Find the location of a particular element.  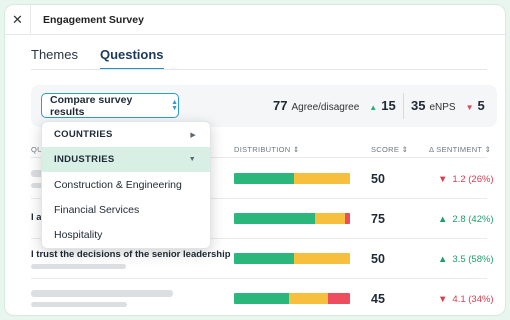

compare-survey-button: Compare survey results ▲ ▼ is located at coordinates (110, 105).